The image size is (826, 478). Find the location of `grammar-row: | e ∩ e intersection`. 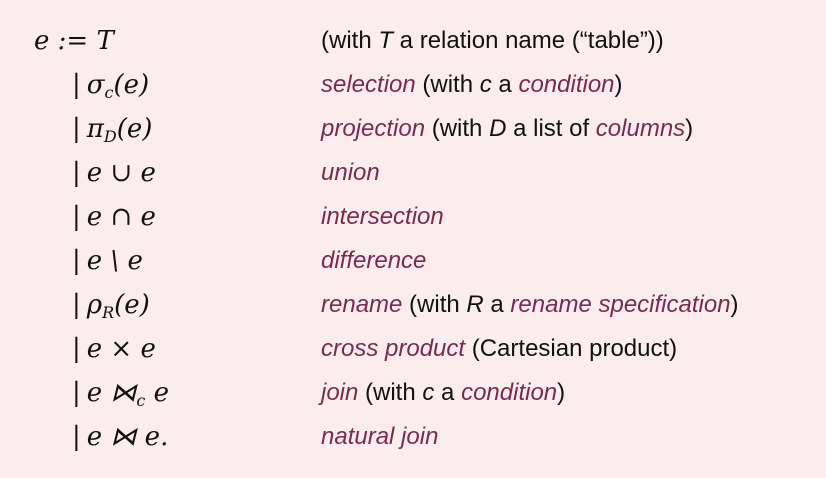

grammar-row: | e ∩ e intersection is located at coordinates (413, 217).